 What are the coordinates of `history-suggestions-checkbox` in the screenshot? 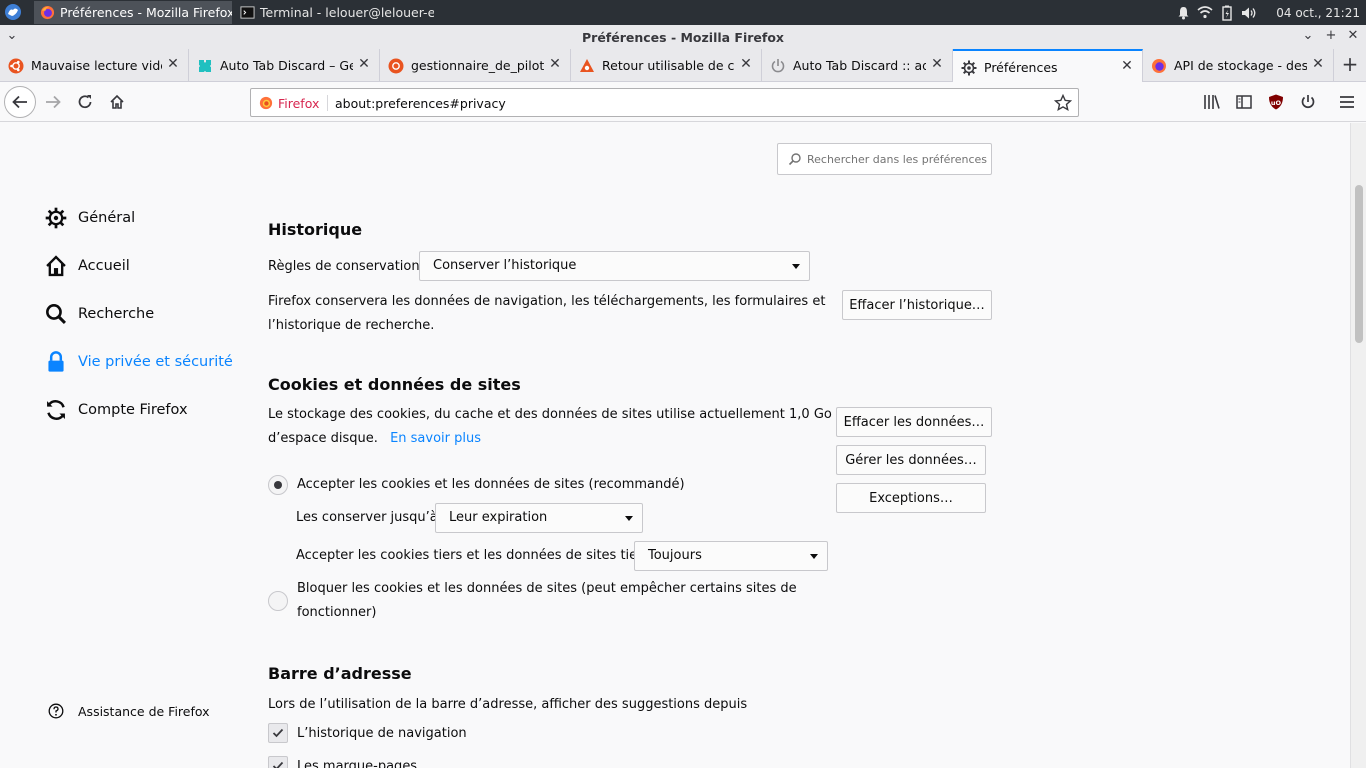 It's located at (278, 733).